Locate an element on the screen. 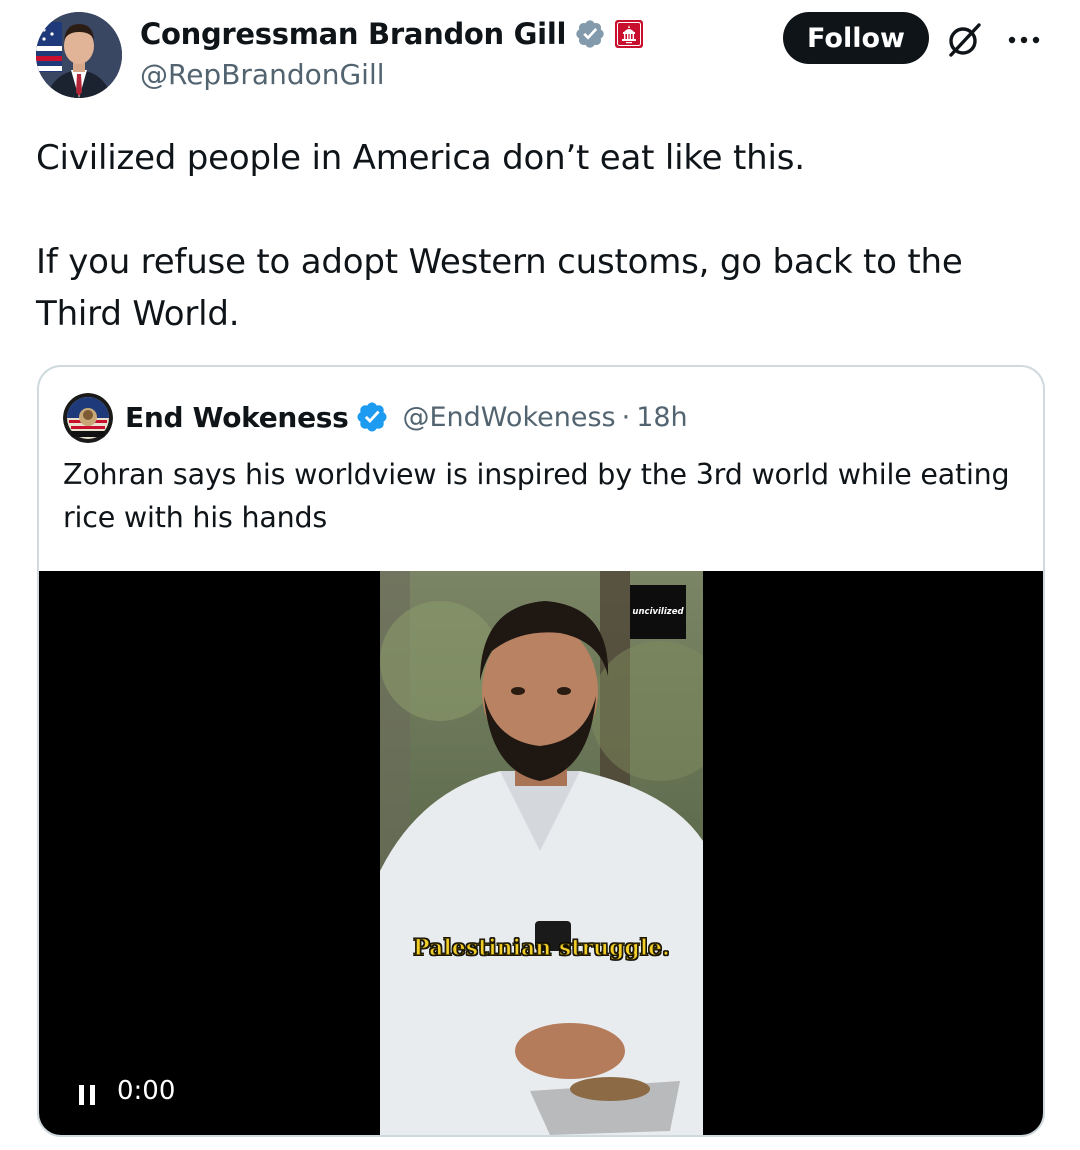 The width and height of the screenshot is (1080, 1150). video-frame: uncivilized Palestinian struggle. is located at coordinates (541, 853).